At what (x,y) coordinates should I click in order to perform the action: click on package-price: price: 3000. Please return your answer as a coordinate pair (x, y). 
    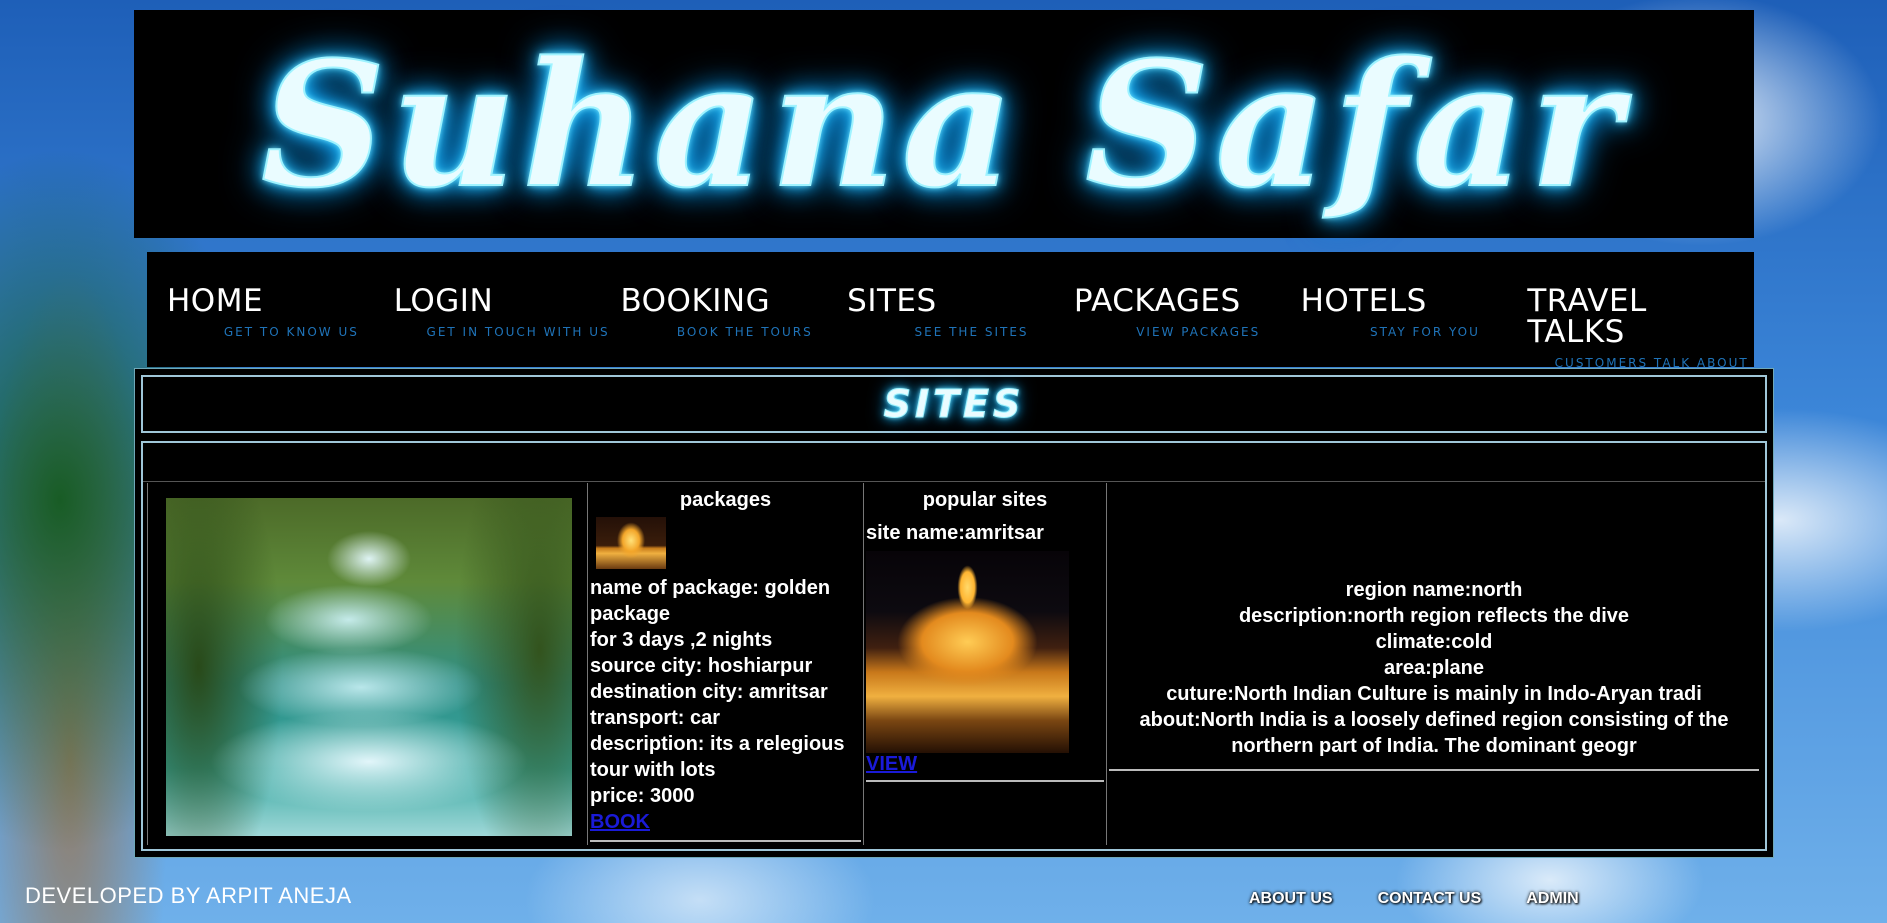
    Looking at the image, I should click on (642, 796).